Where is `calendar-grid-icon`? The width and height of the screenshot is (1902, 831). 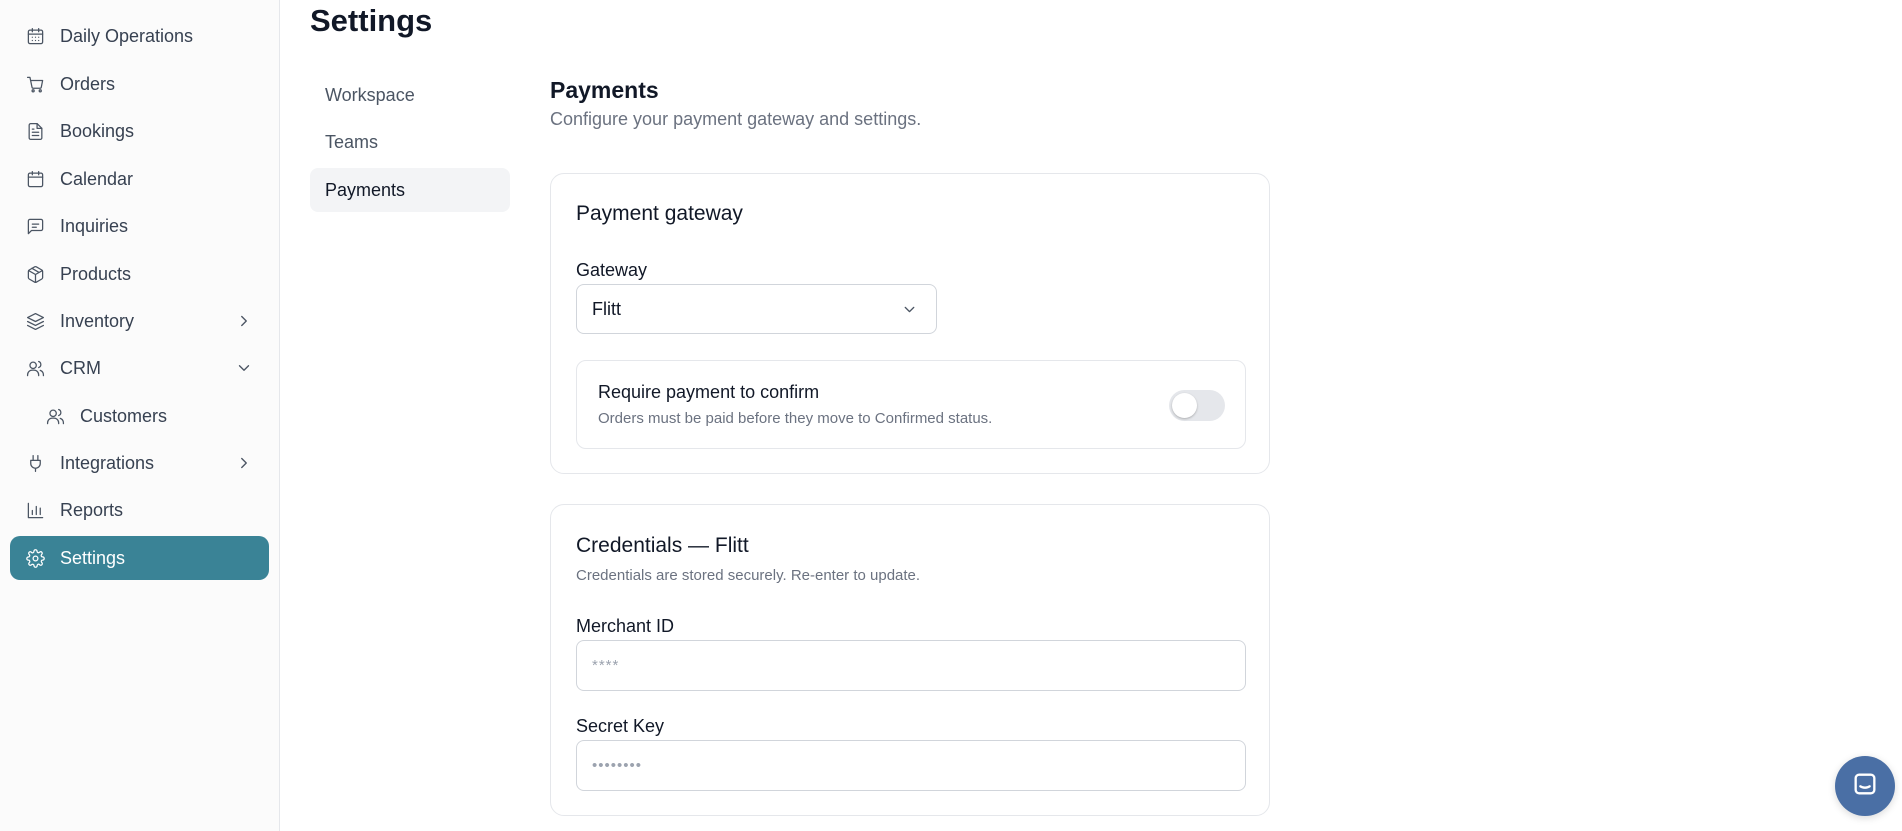
calendar-grid-icon is located at coordinates (35, 36).